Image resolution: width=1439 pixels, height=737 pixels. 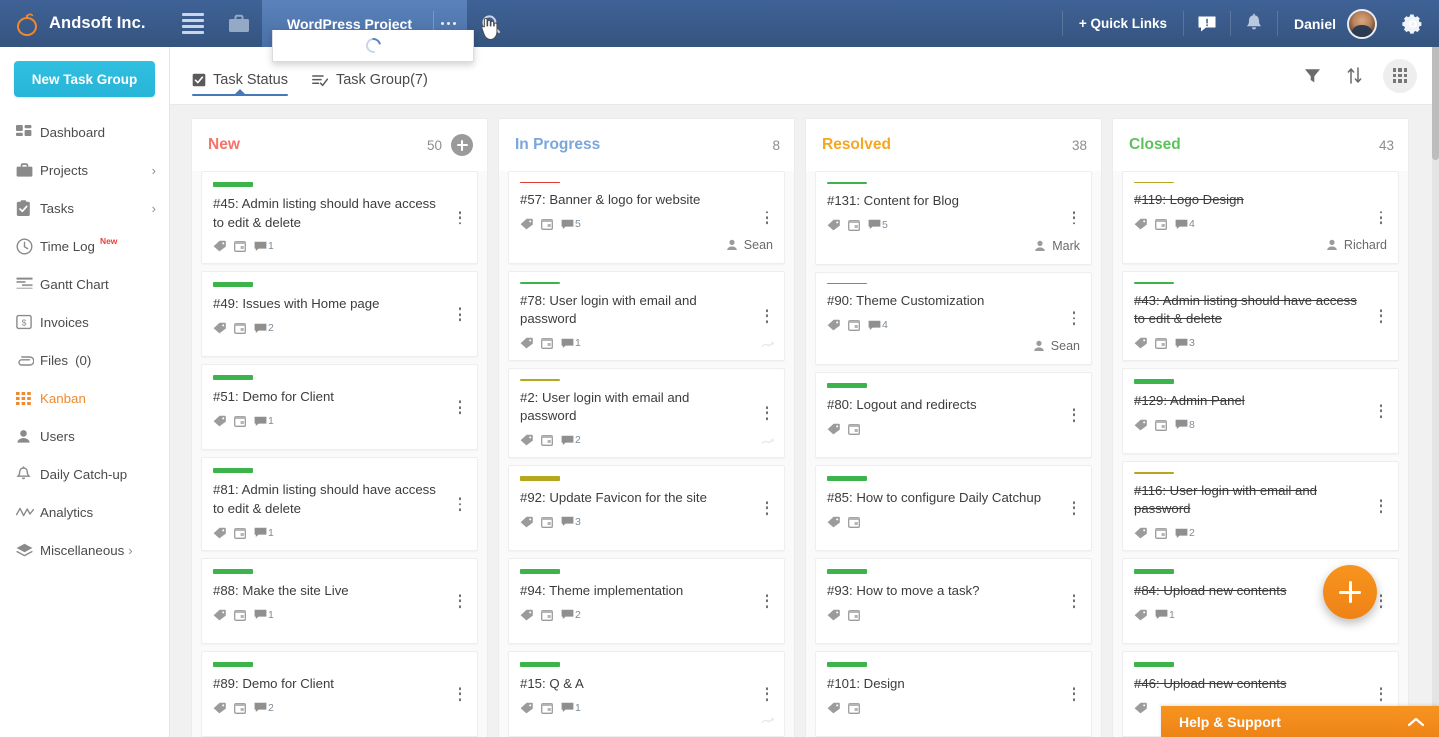 I want to click on new-task-group-button: New Task Group, so click(x=84, y=79).